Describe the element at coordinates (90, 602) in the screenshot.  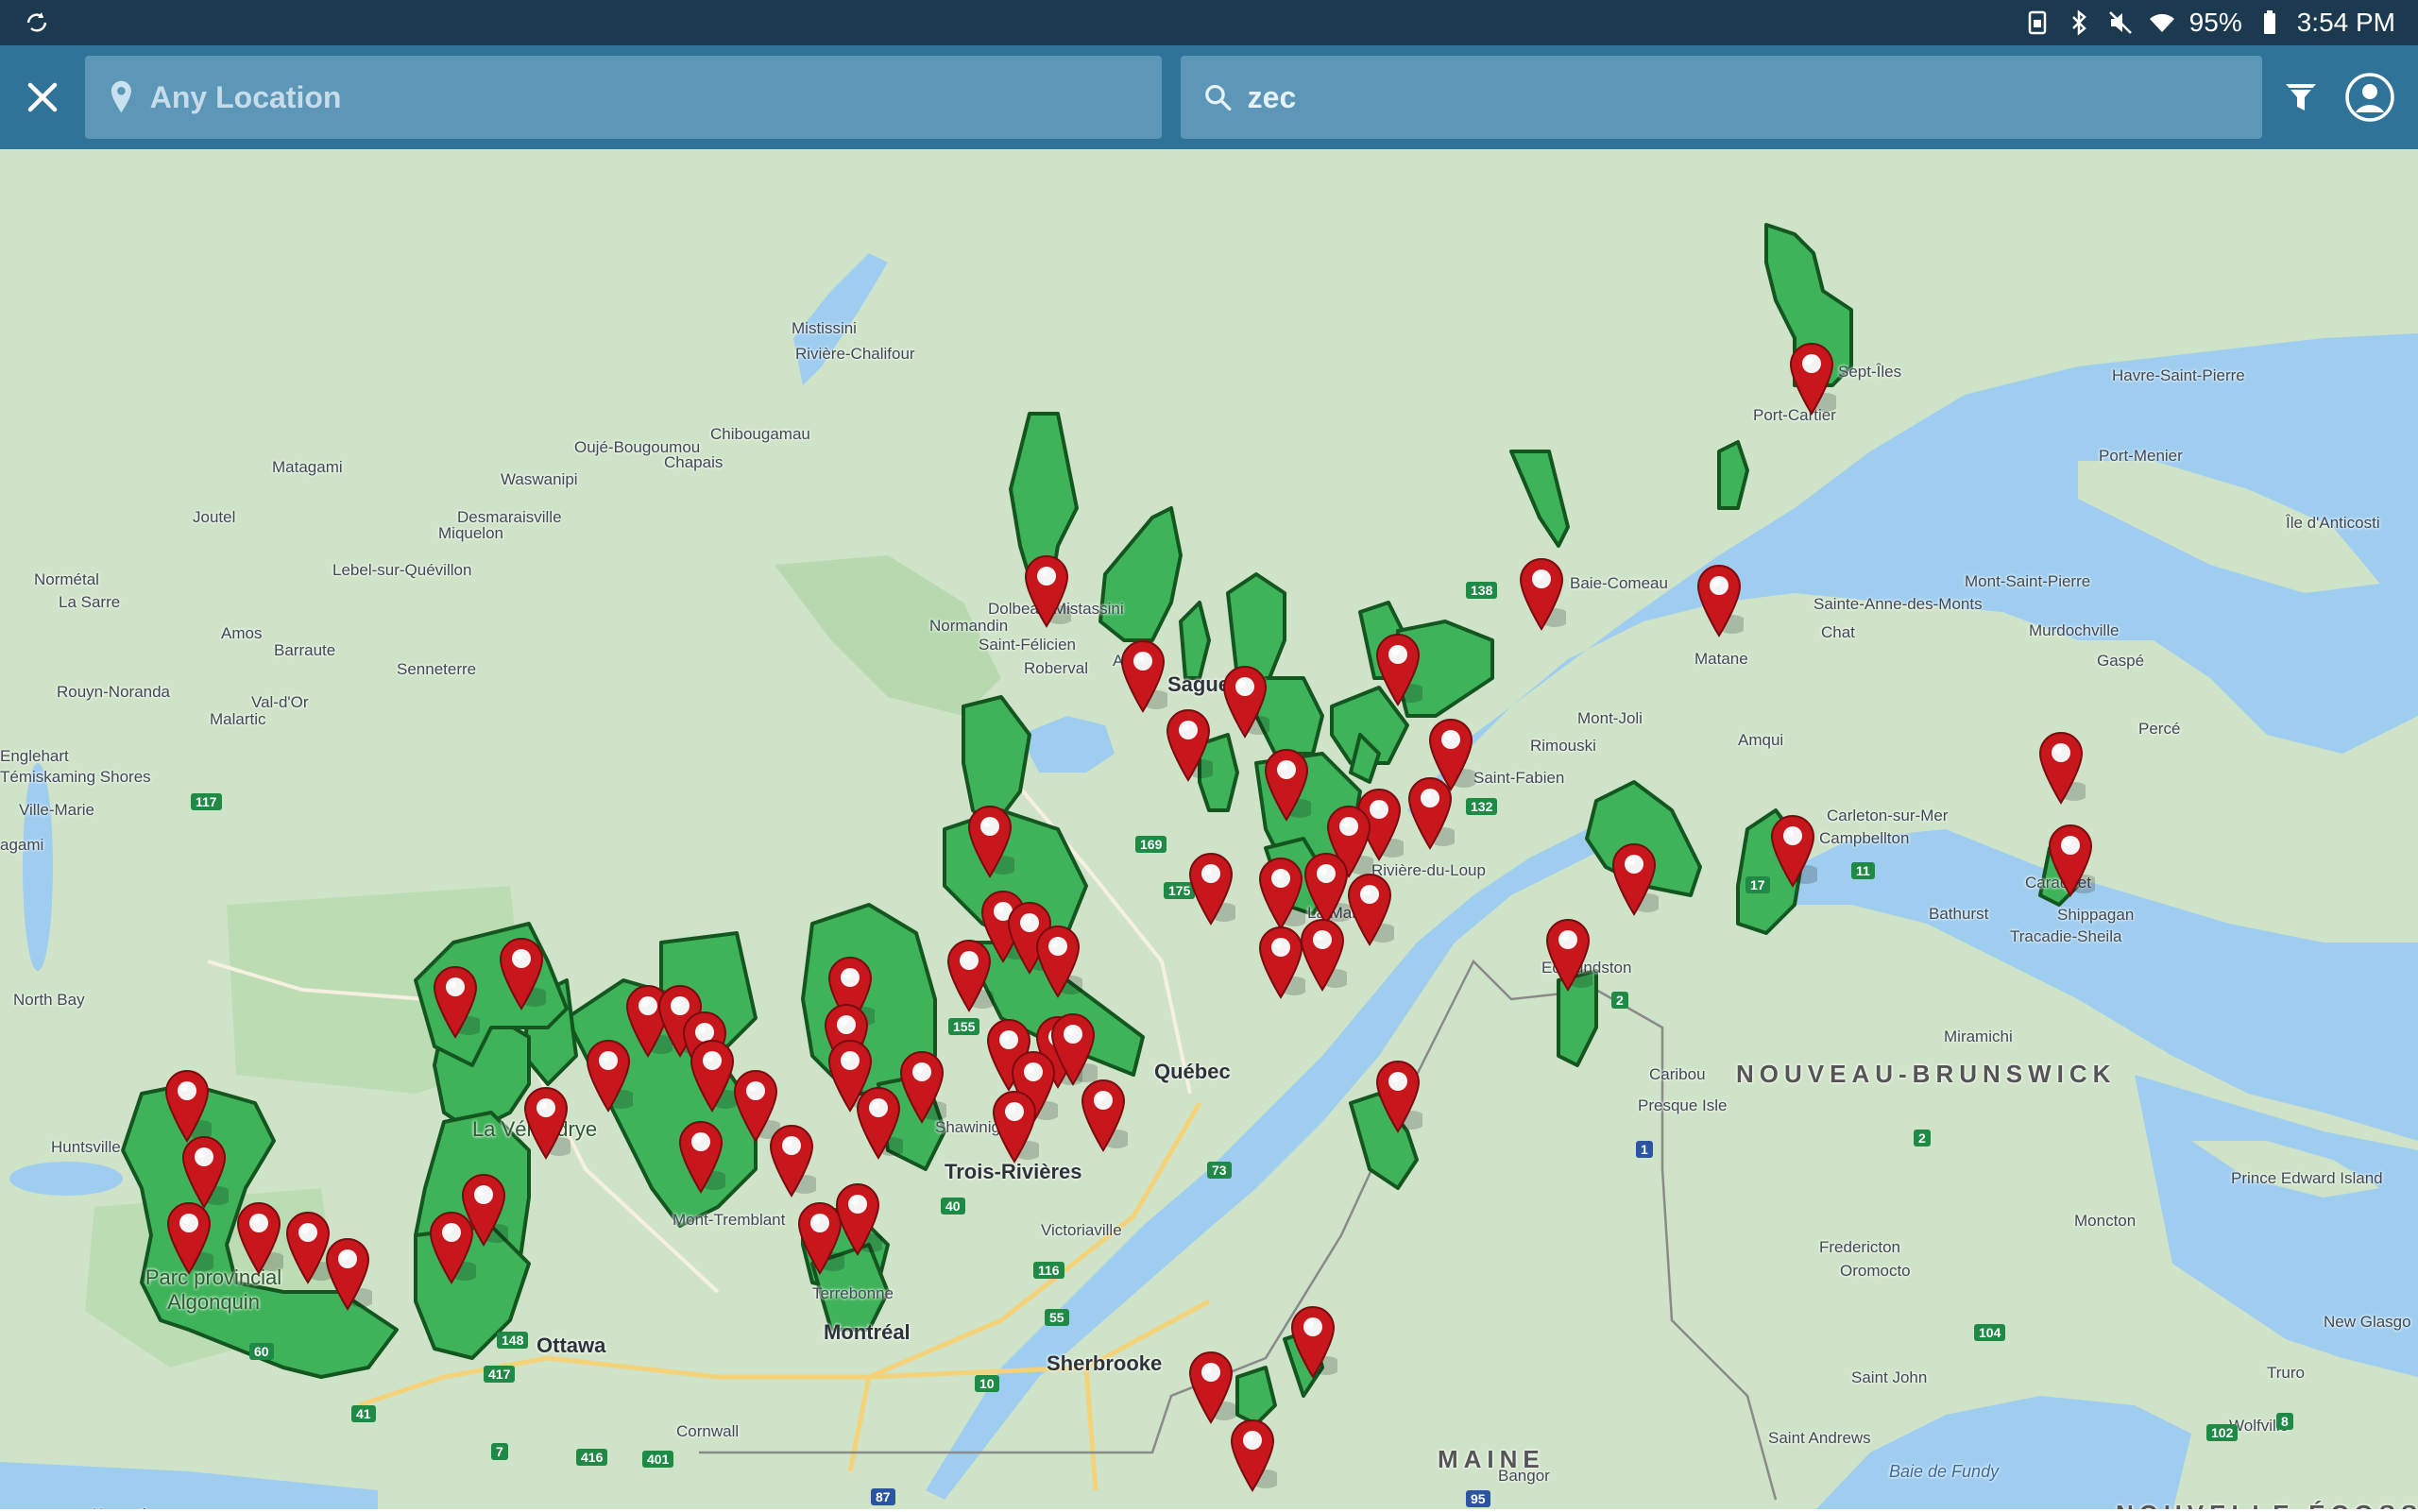
I see `place-label-lasarre: La Sarre` at that location.